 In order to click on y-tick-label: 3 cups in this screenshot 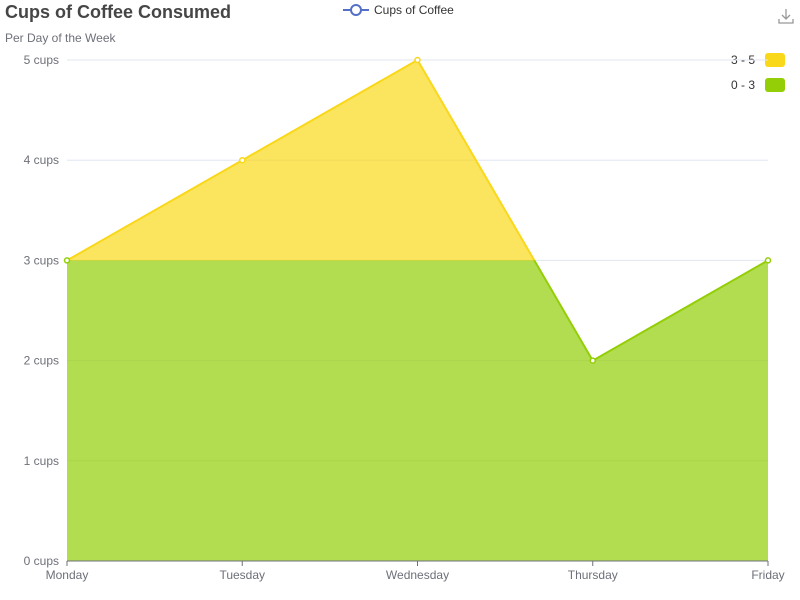, I will do `click(41, 260)`.